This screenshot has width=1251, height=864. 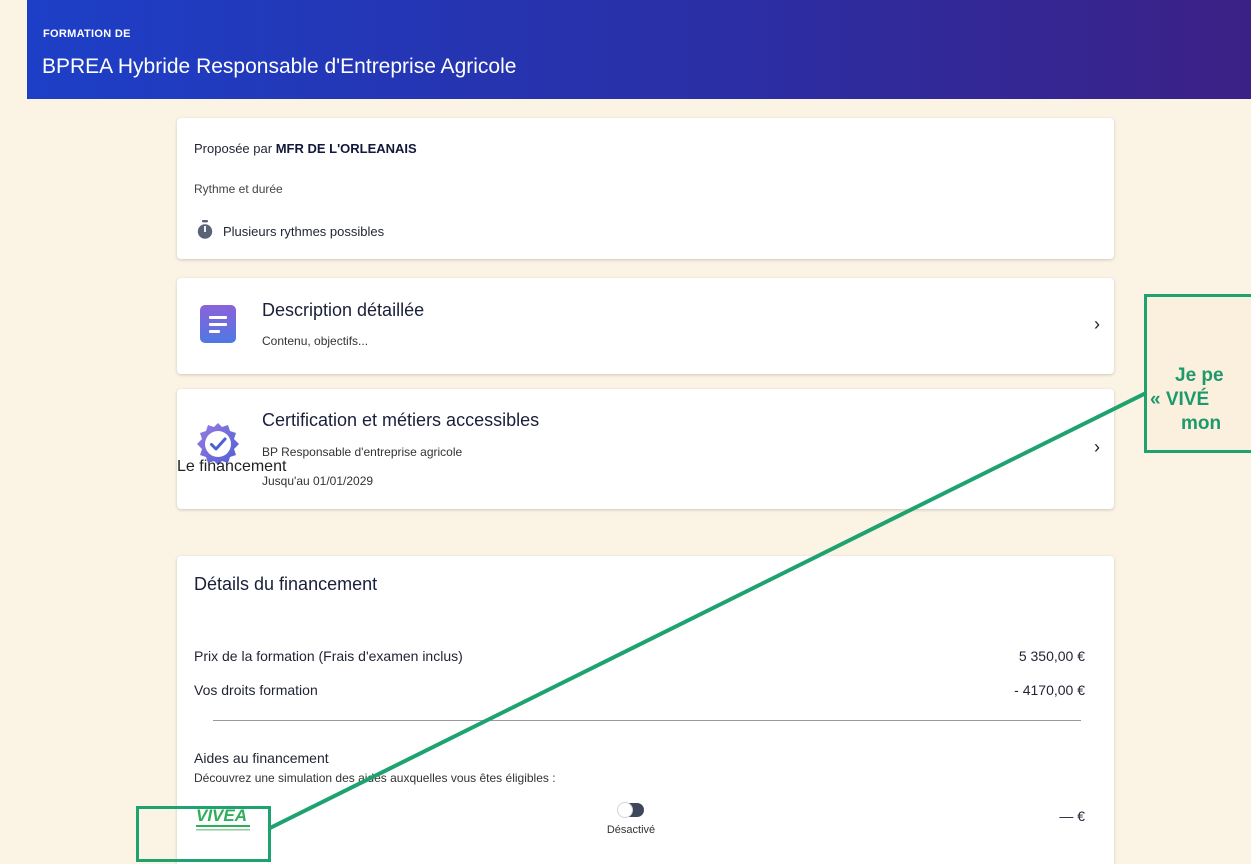 What do you see at coordinates (647, 720) in the screenshot?
I see `divider` at bounding box center [647, 720].